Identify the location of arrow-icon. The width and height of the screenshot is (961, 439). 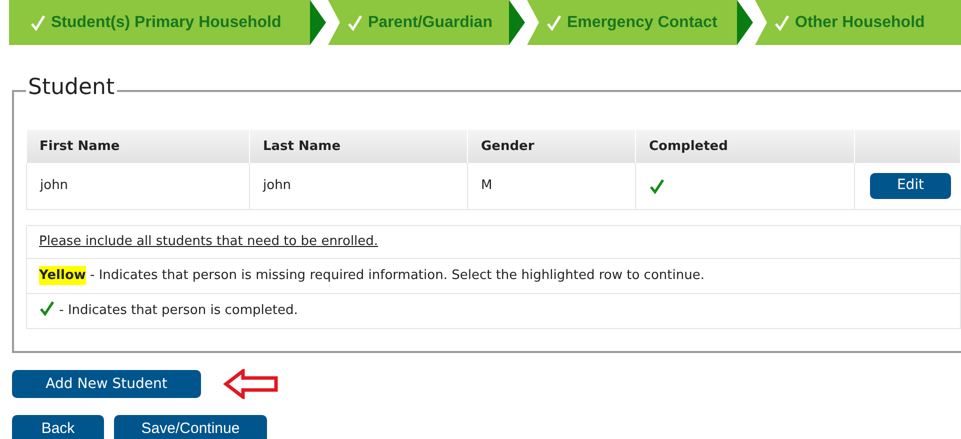
(251, 384).